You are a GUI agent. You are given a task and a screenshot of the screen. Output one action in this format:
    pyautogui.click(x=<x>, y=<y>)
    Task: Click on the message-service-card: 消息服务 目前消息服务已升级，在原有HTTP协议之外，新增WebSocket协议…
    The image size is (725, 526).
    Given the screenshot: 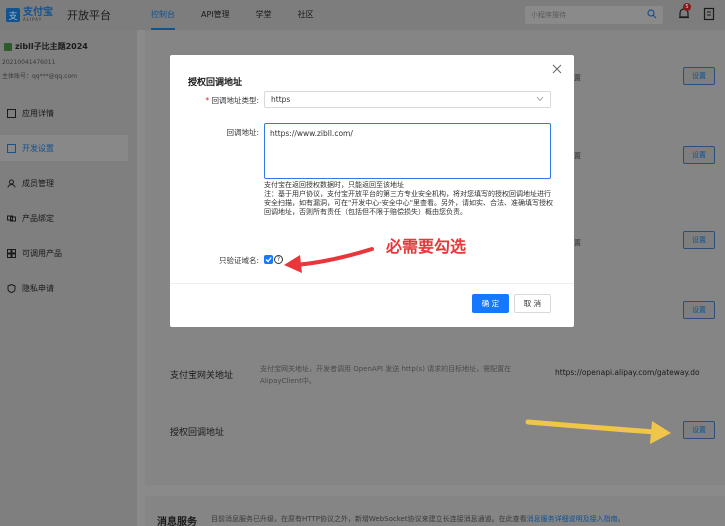 What is the action you would take?
    pyautogui.click(x=435, y=511)
    